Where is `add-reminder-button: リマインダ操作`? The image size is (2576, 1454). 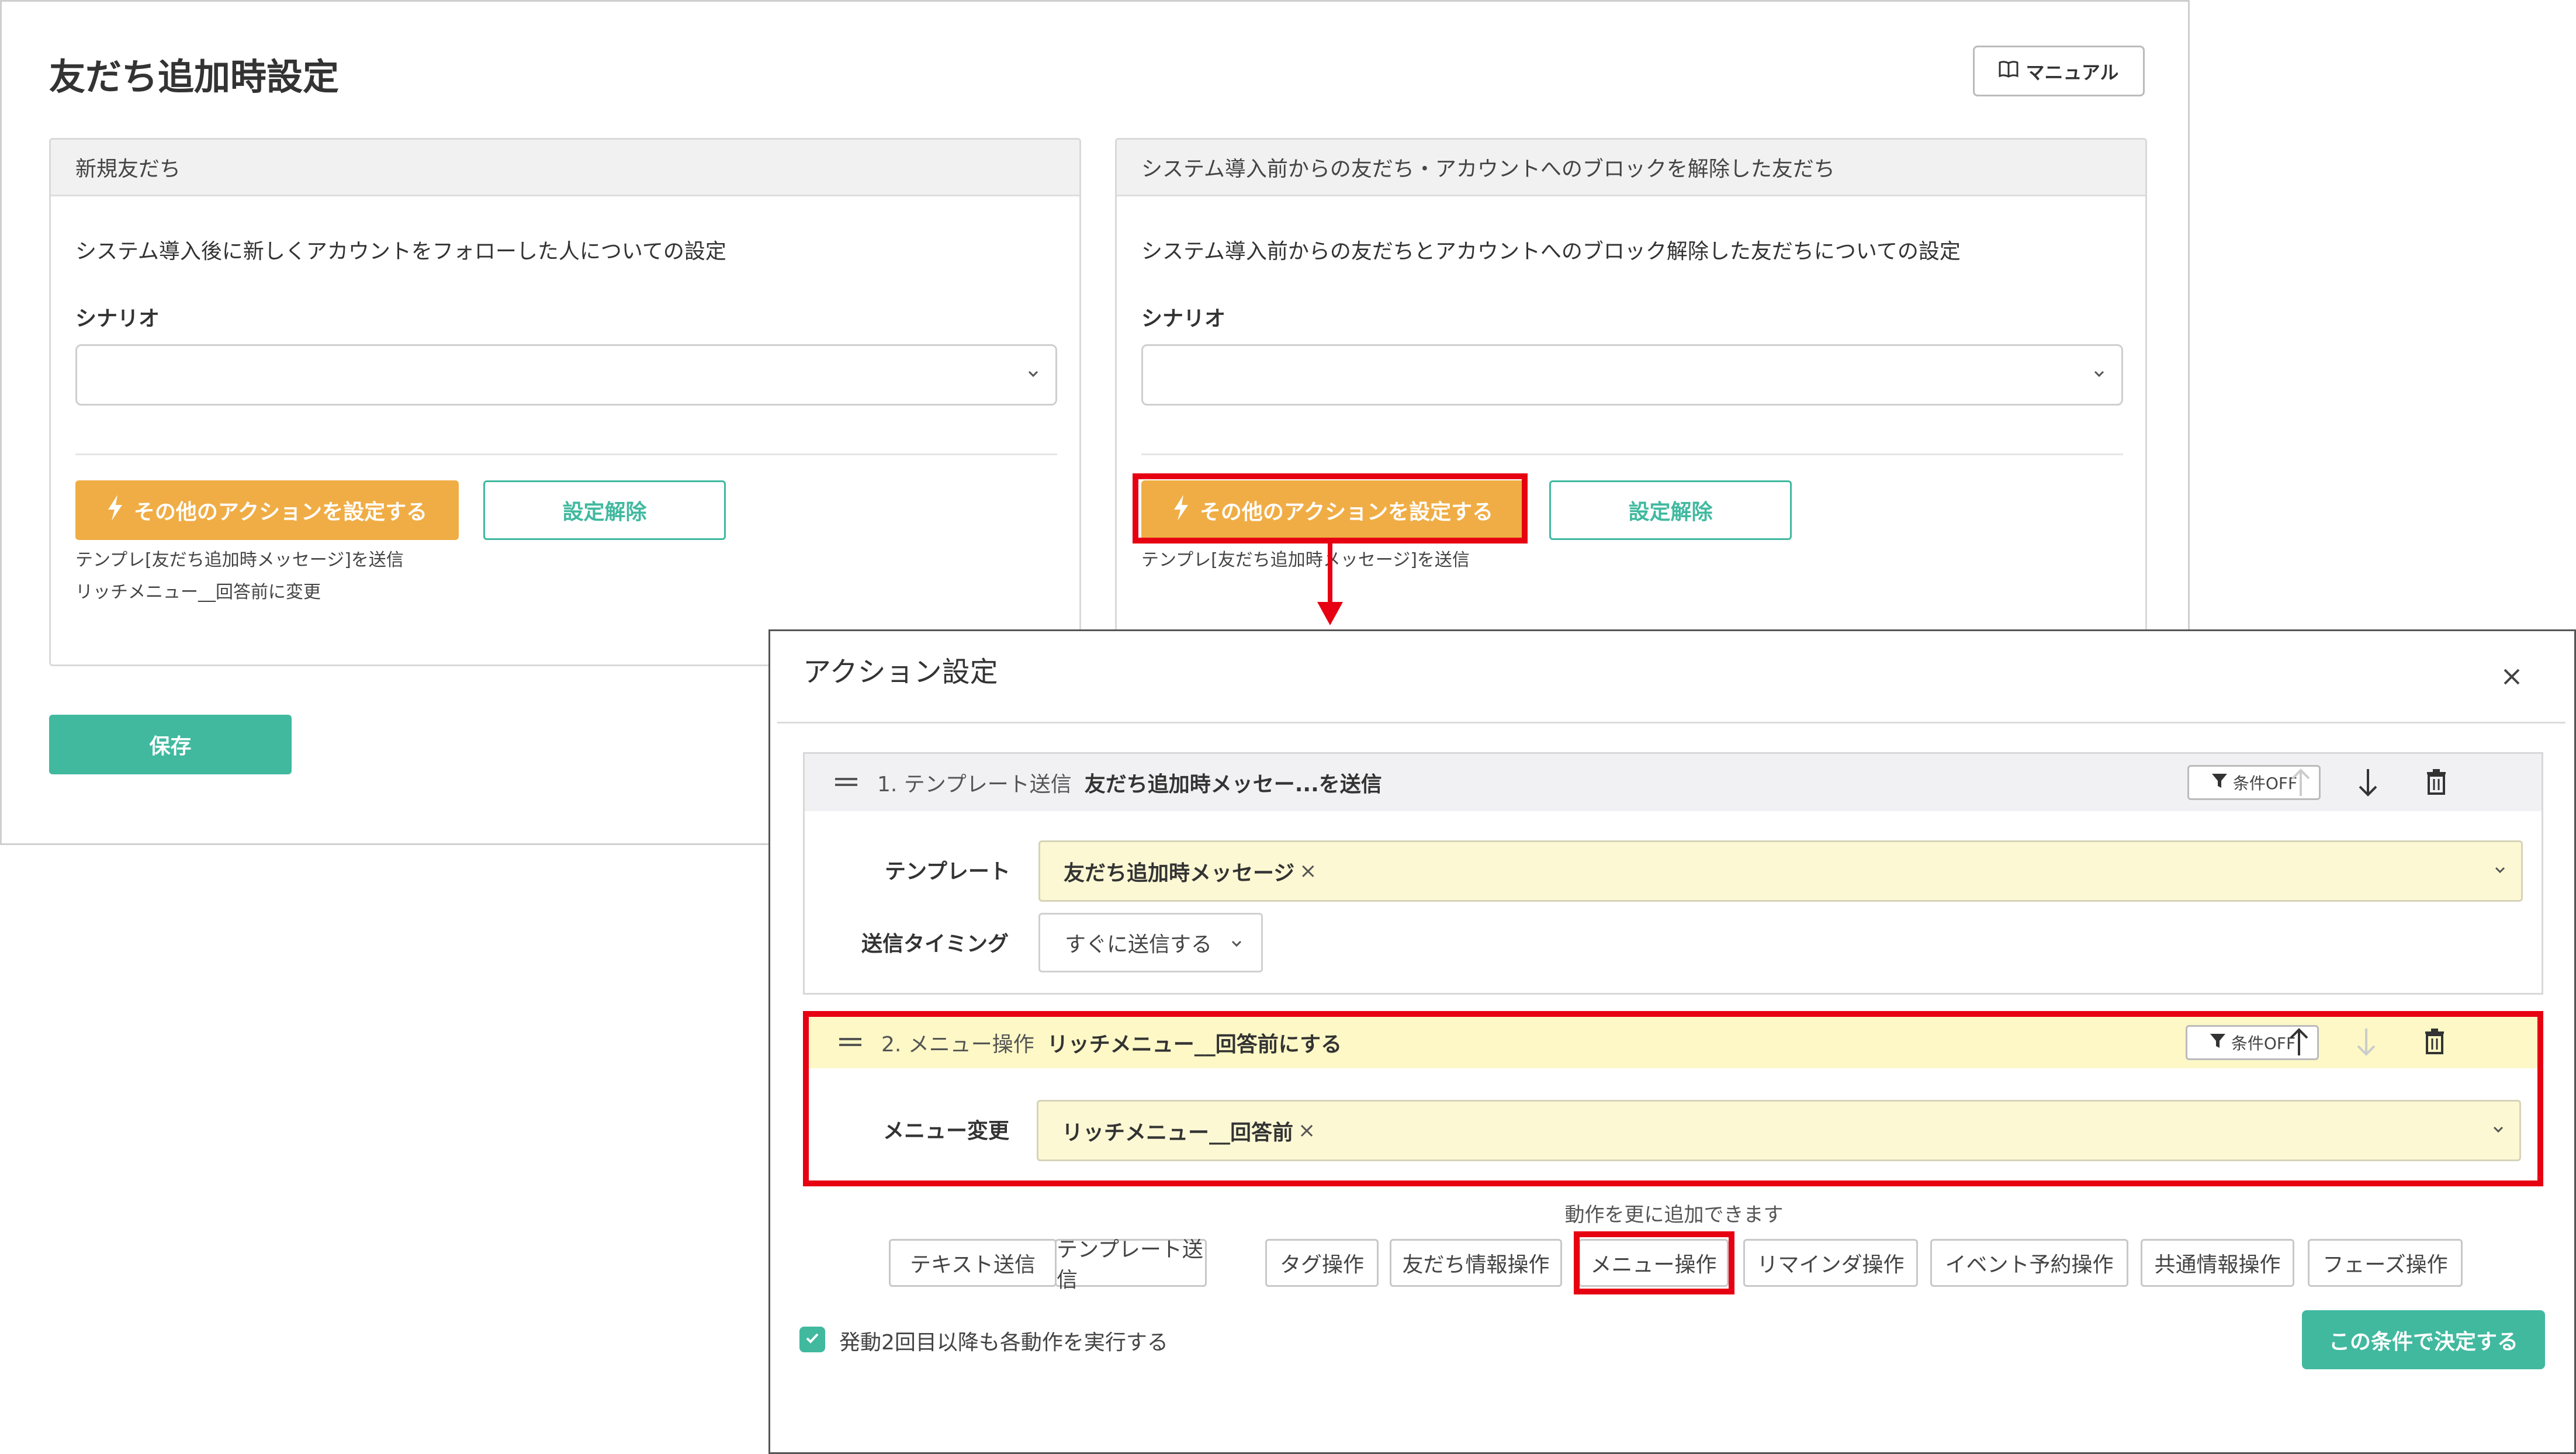
add-reminder-button: リマインダ操作 is located at coordinates (1831, 1263).